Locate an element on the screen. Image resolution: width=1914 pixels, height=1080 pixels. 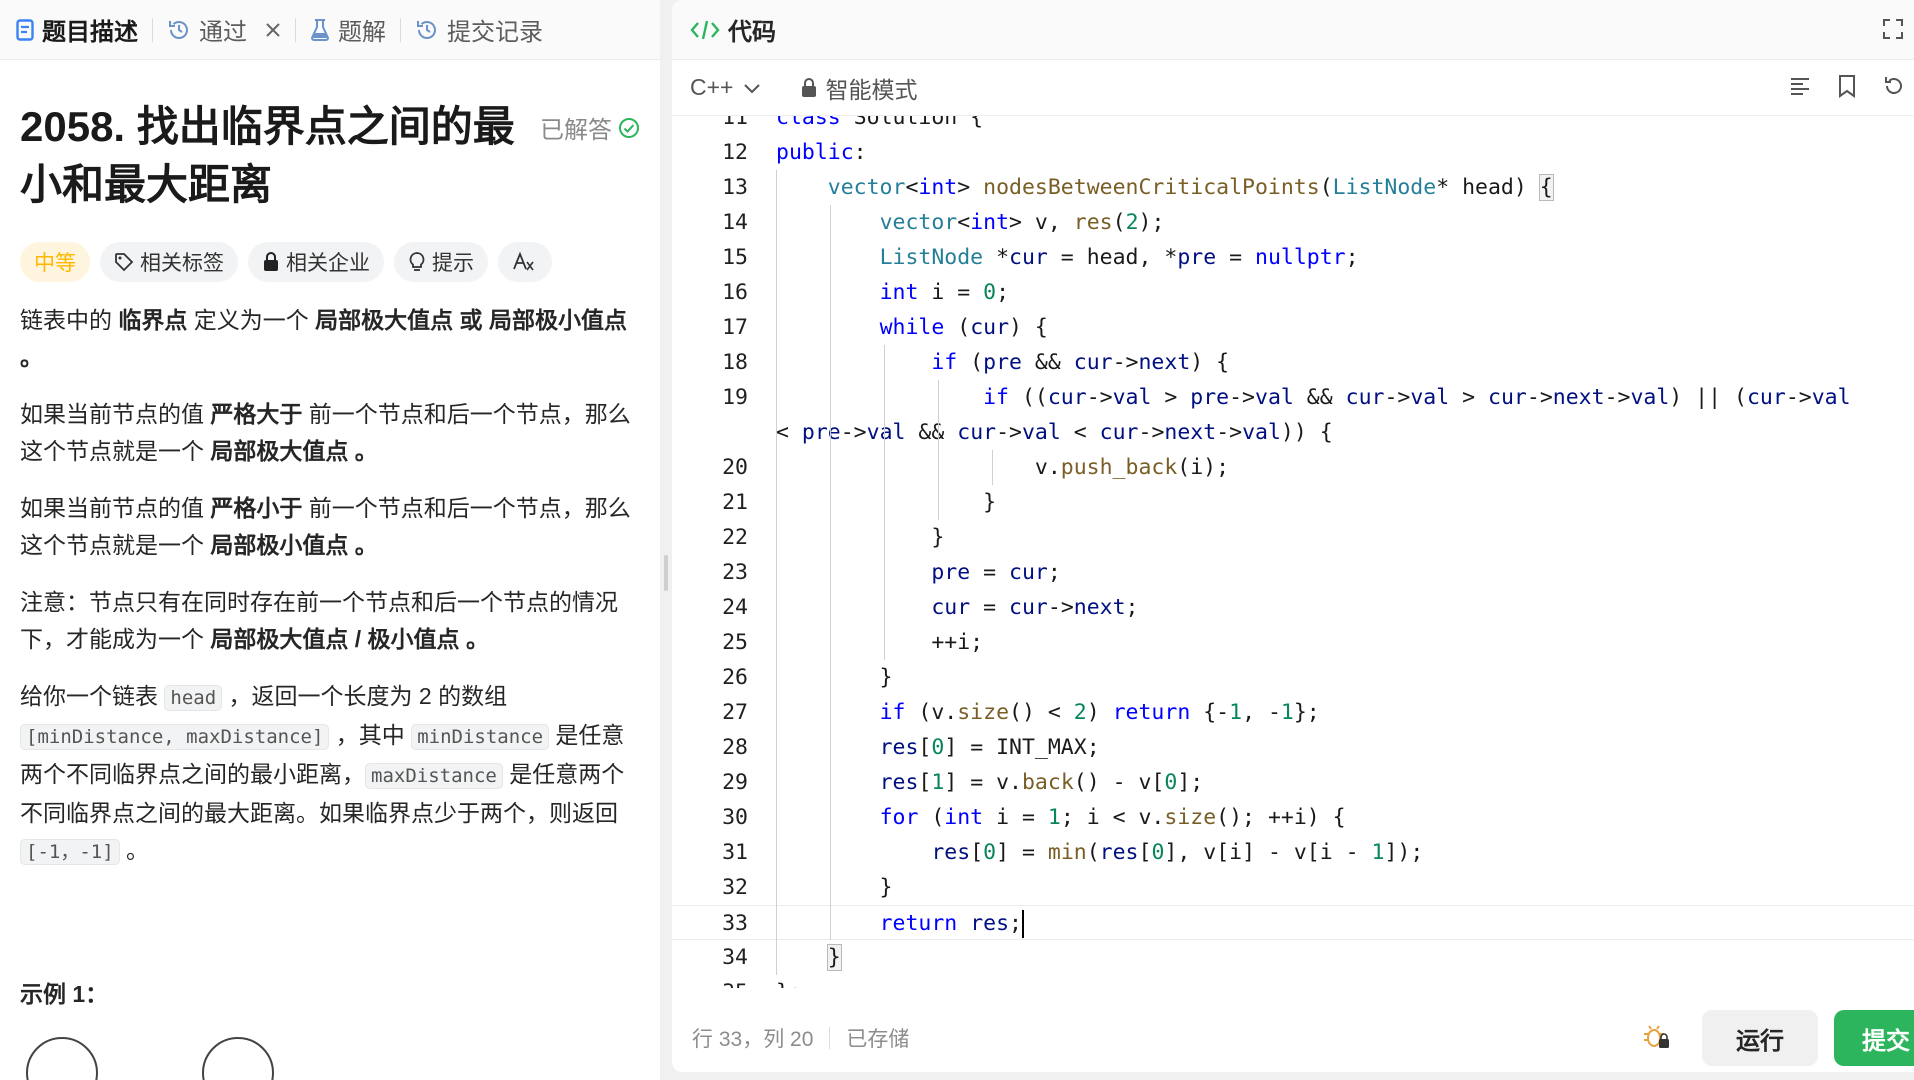
code-line: 14 vector<int> v, res(2); is located at coordinates (1293, 222).